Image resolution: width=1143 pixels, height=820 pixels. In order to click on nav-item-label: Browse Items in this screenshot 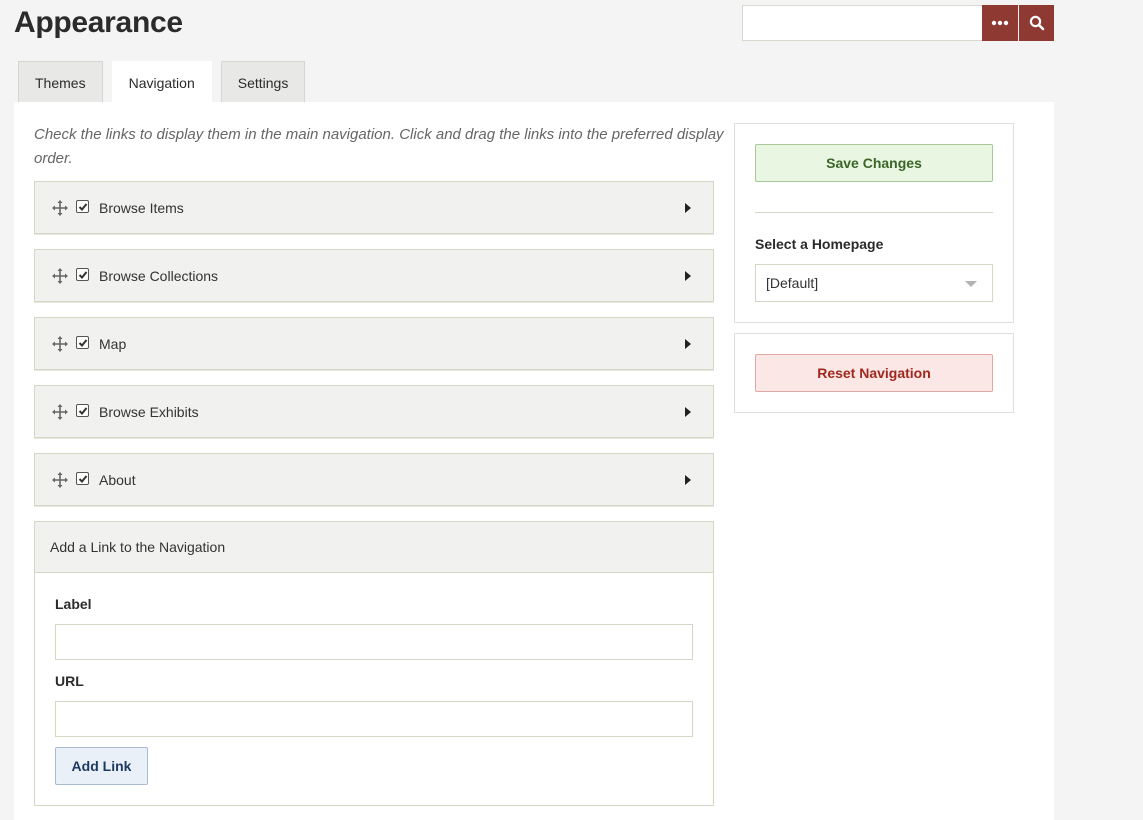, I will do `click(141, 207)`.